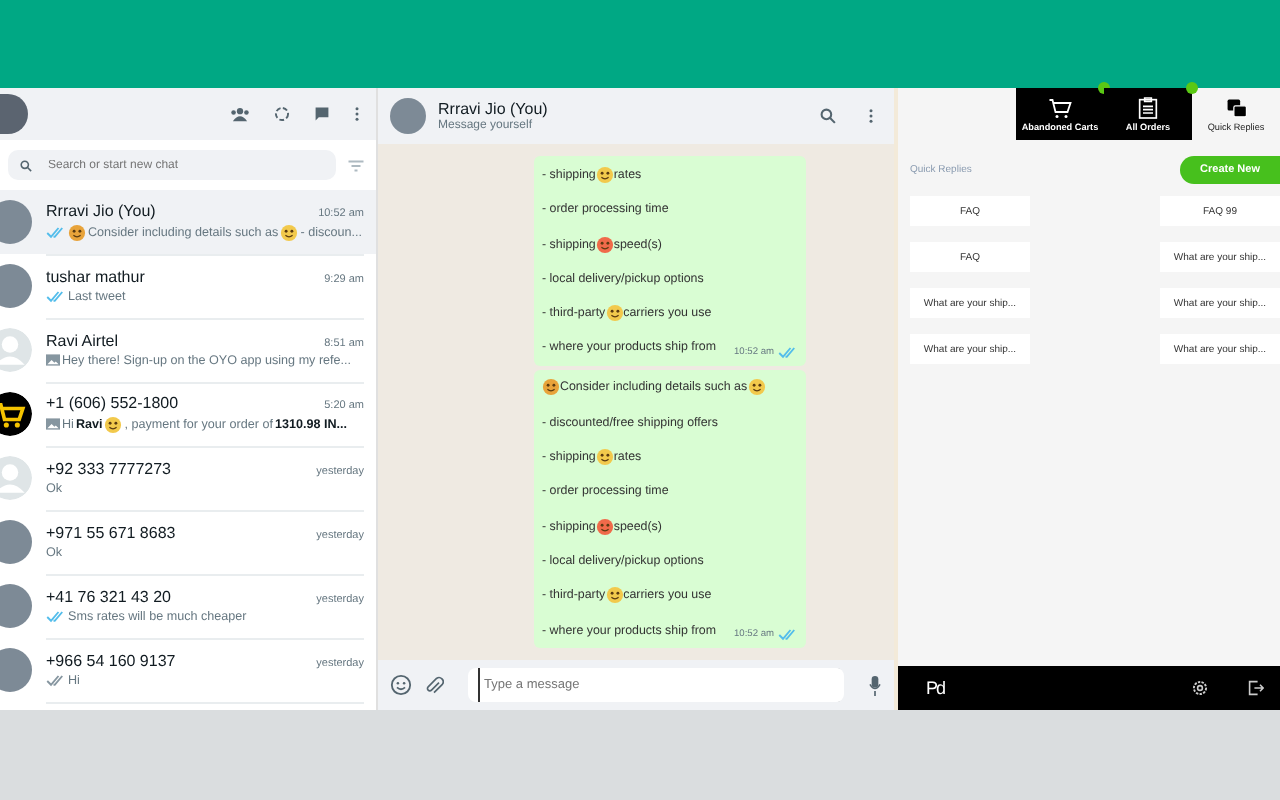 Image resolution: width=1280 pixels, height=800 pixels. What do you see at coordinates (111, 532) in the screenshot?
I see `contact-name: +971 55 671 8683` at bounding box center [111, 532].